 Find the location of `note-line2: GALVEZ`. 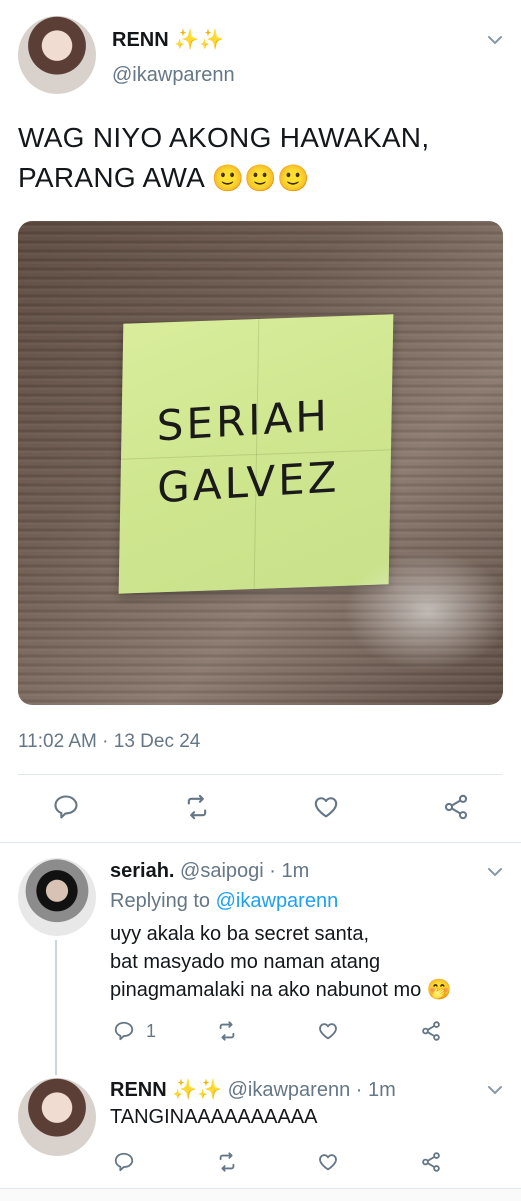

note-line2: GALVEZ is located at coordinates (248, 482).